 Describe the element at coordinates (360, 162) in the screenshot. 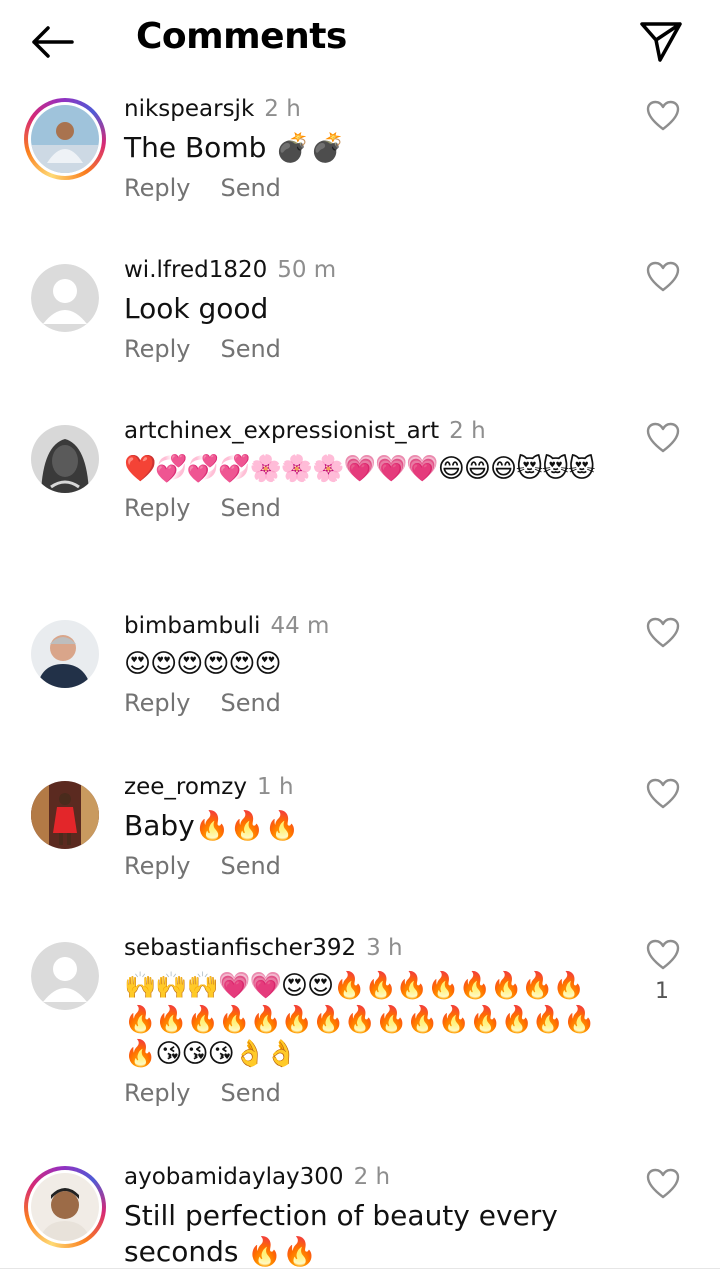

I see `comment-item: nikspearsjk 2 h The Bomb 💣💣 Reply Send` at that location.